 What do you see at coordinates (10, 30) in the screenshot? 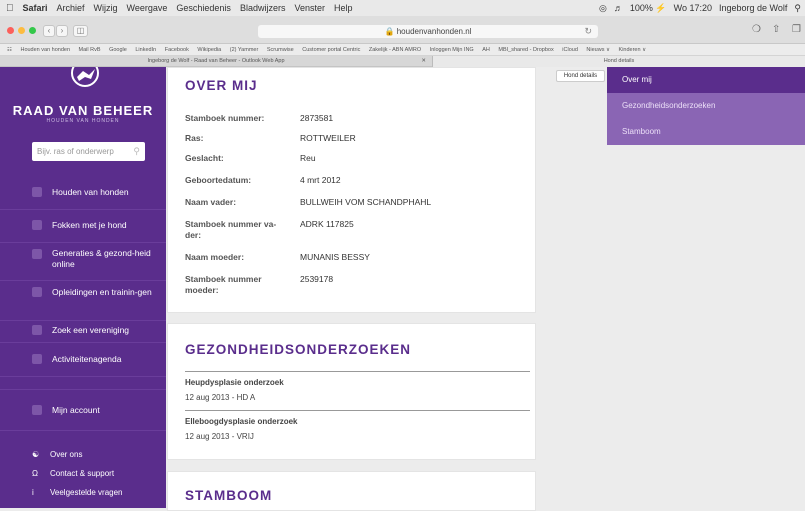
I see `close-window-button` at bounding box center [10, 30].